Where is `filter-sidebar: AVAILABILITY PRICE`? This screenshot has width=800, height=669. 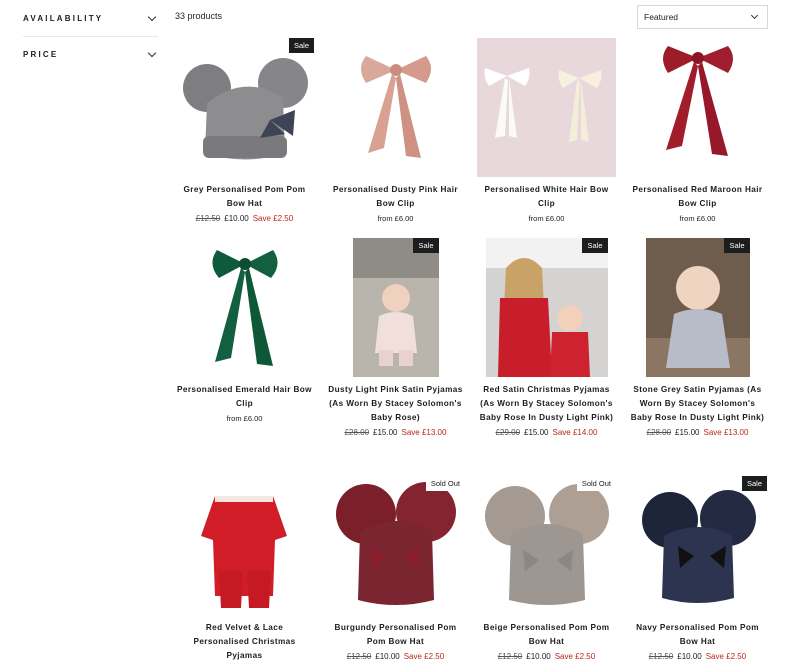 filter-sidebar: AVAILABILITY PRICE is located at coordinates (90, 36).